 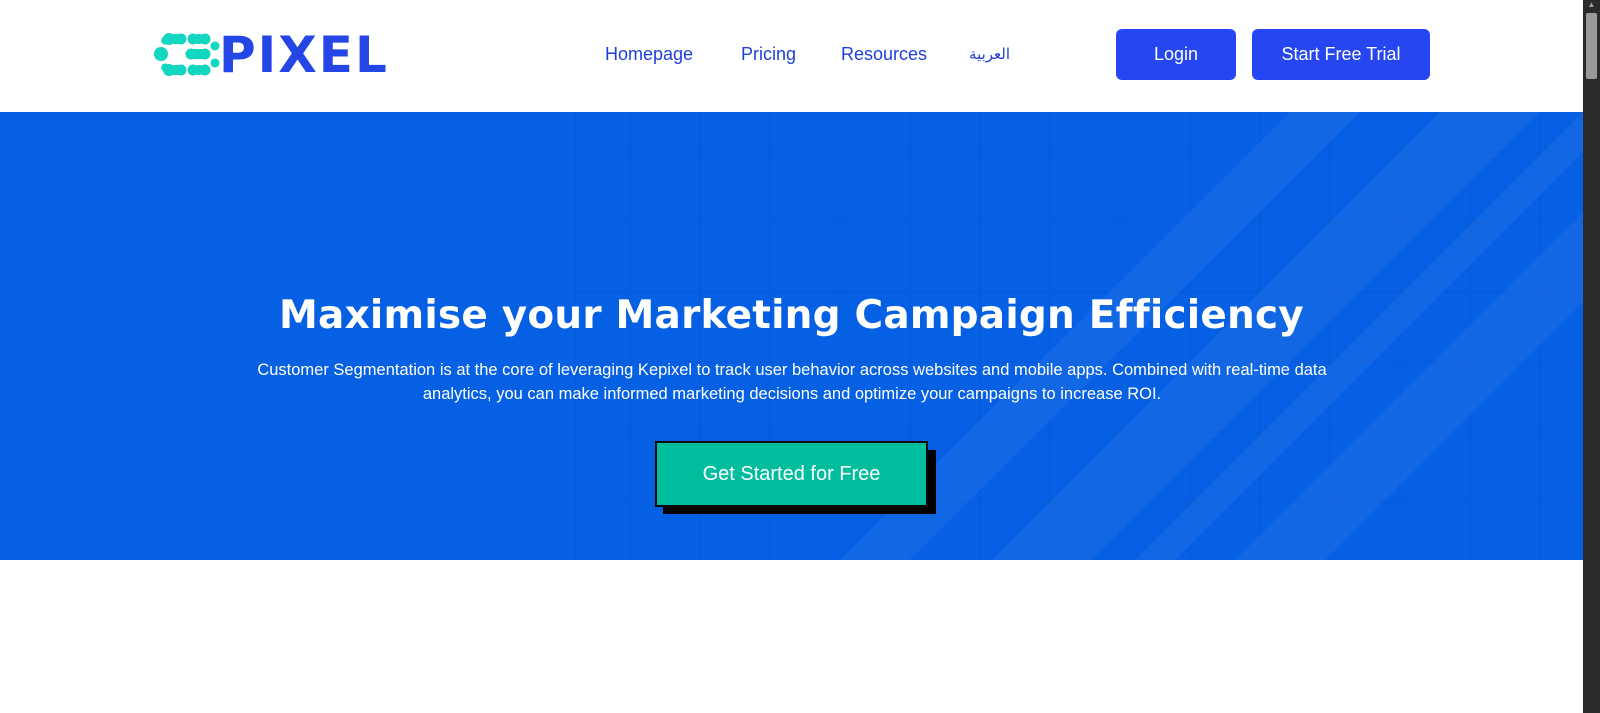 I want to click on logo-wordmark: PIXEL, so click(x=304, y=55).